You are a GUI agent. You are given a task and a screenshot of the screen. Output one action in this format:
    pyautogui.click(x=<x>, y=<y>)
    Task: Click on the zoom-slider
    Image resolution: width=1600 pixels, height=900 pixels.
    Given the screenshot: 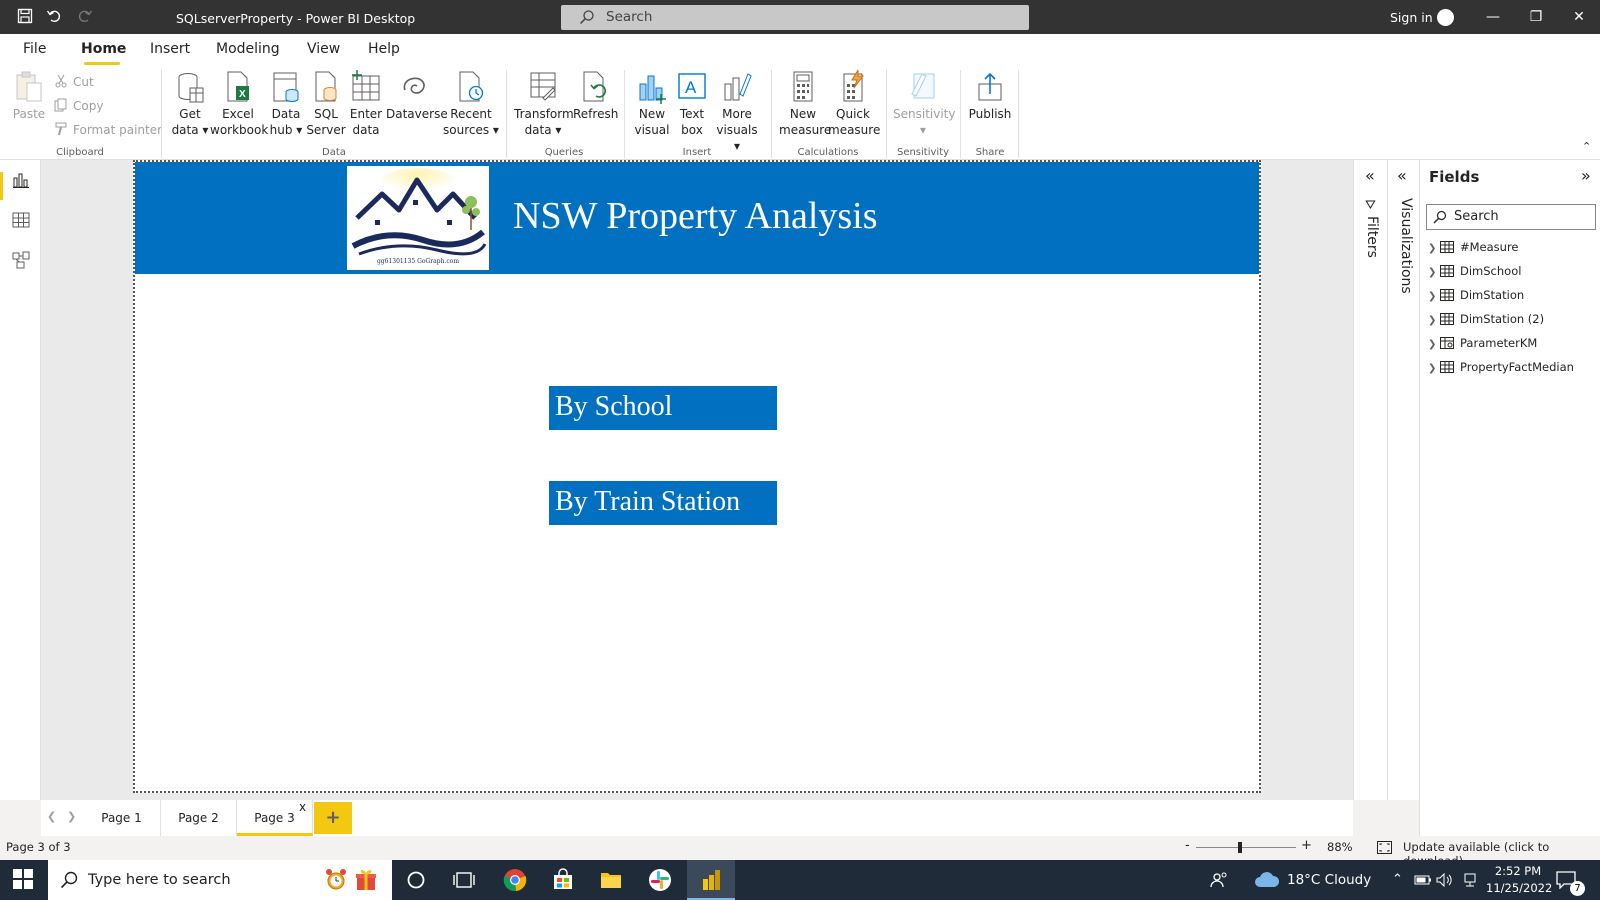 What is the action you would take?
    pyautogui.click(x=1246, y=847)
    